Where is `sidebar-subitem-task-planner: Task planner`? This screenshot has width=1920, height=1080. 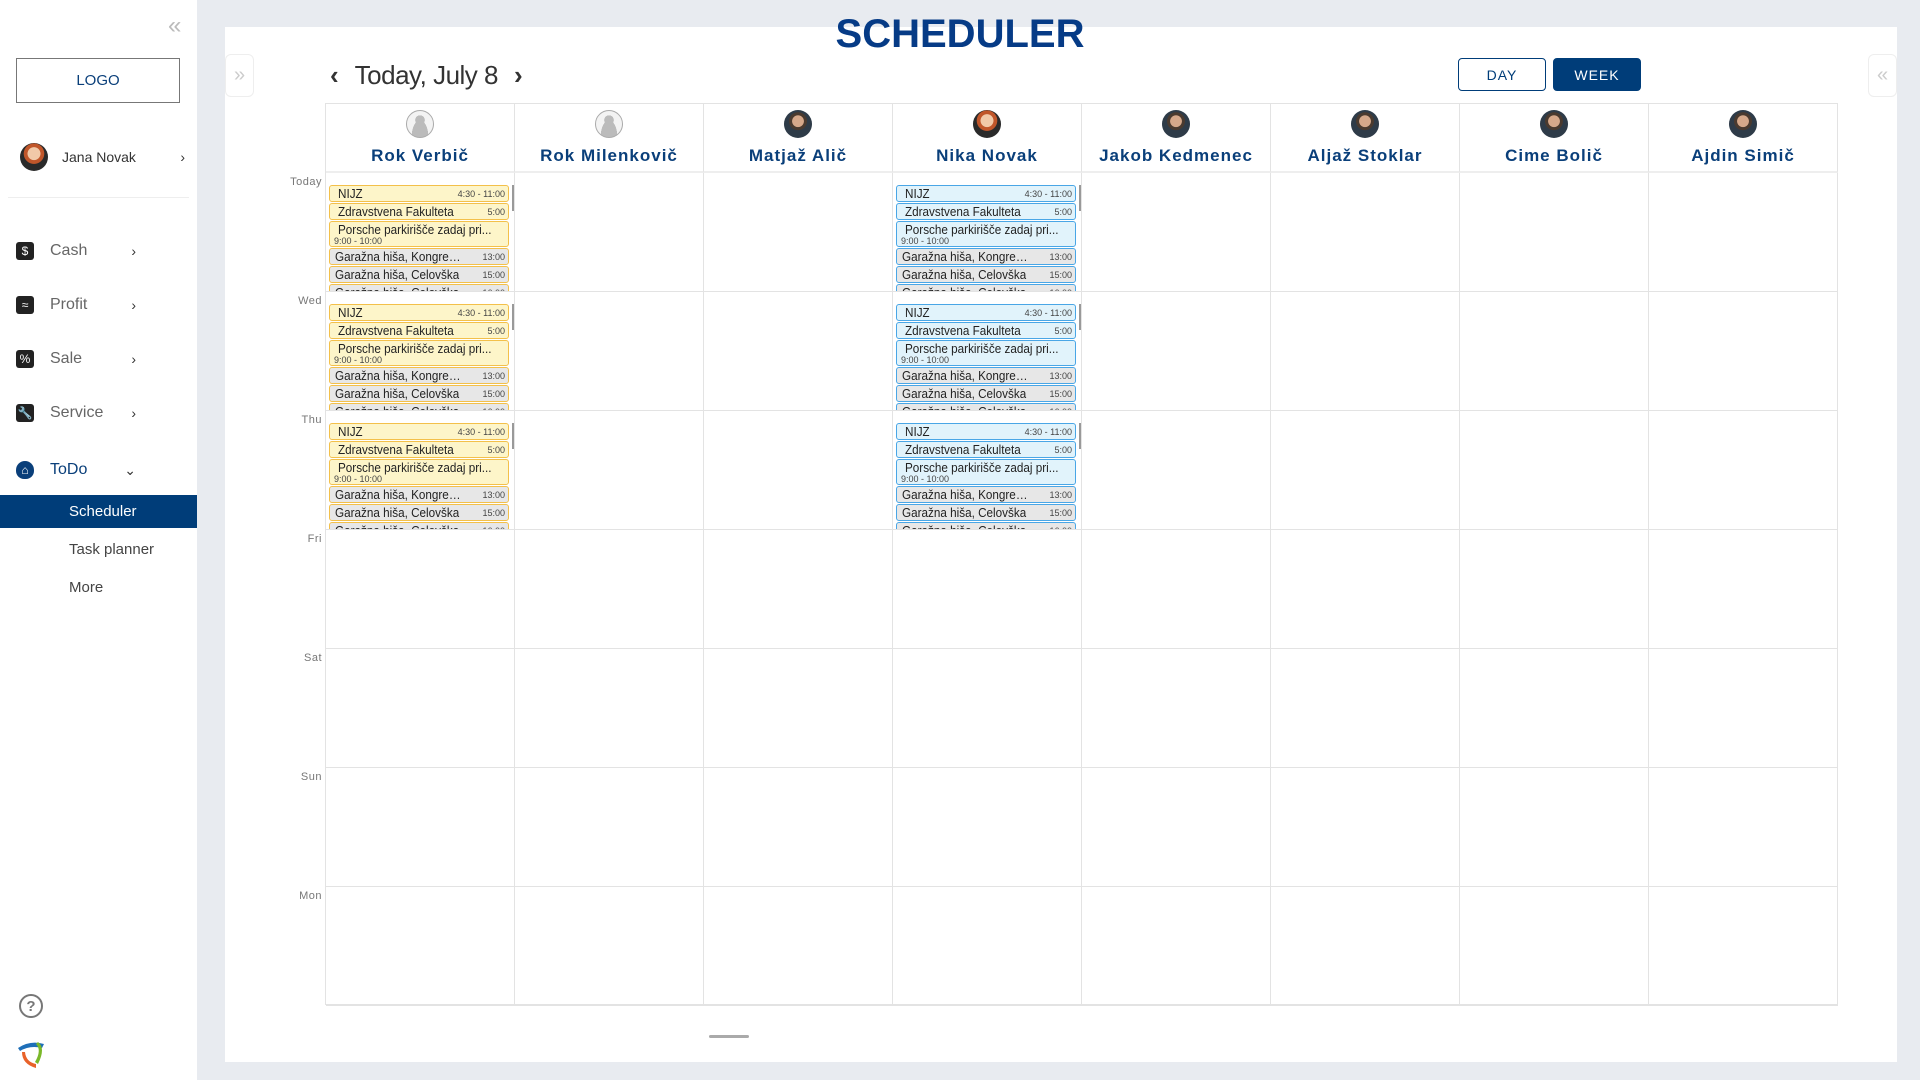 sidebar-subitem-task-planner: Task planner is located at coordinates (98, 549).